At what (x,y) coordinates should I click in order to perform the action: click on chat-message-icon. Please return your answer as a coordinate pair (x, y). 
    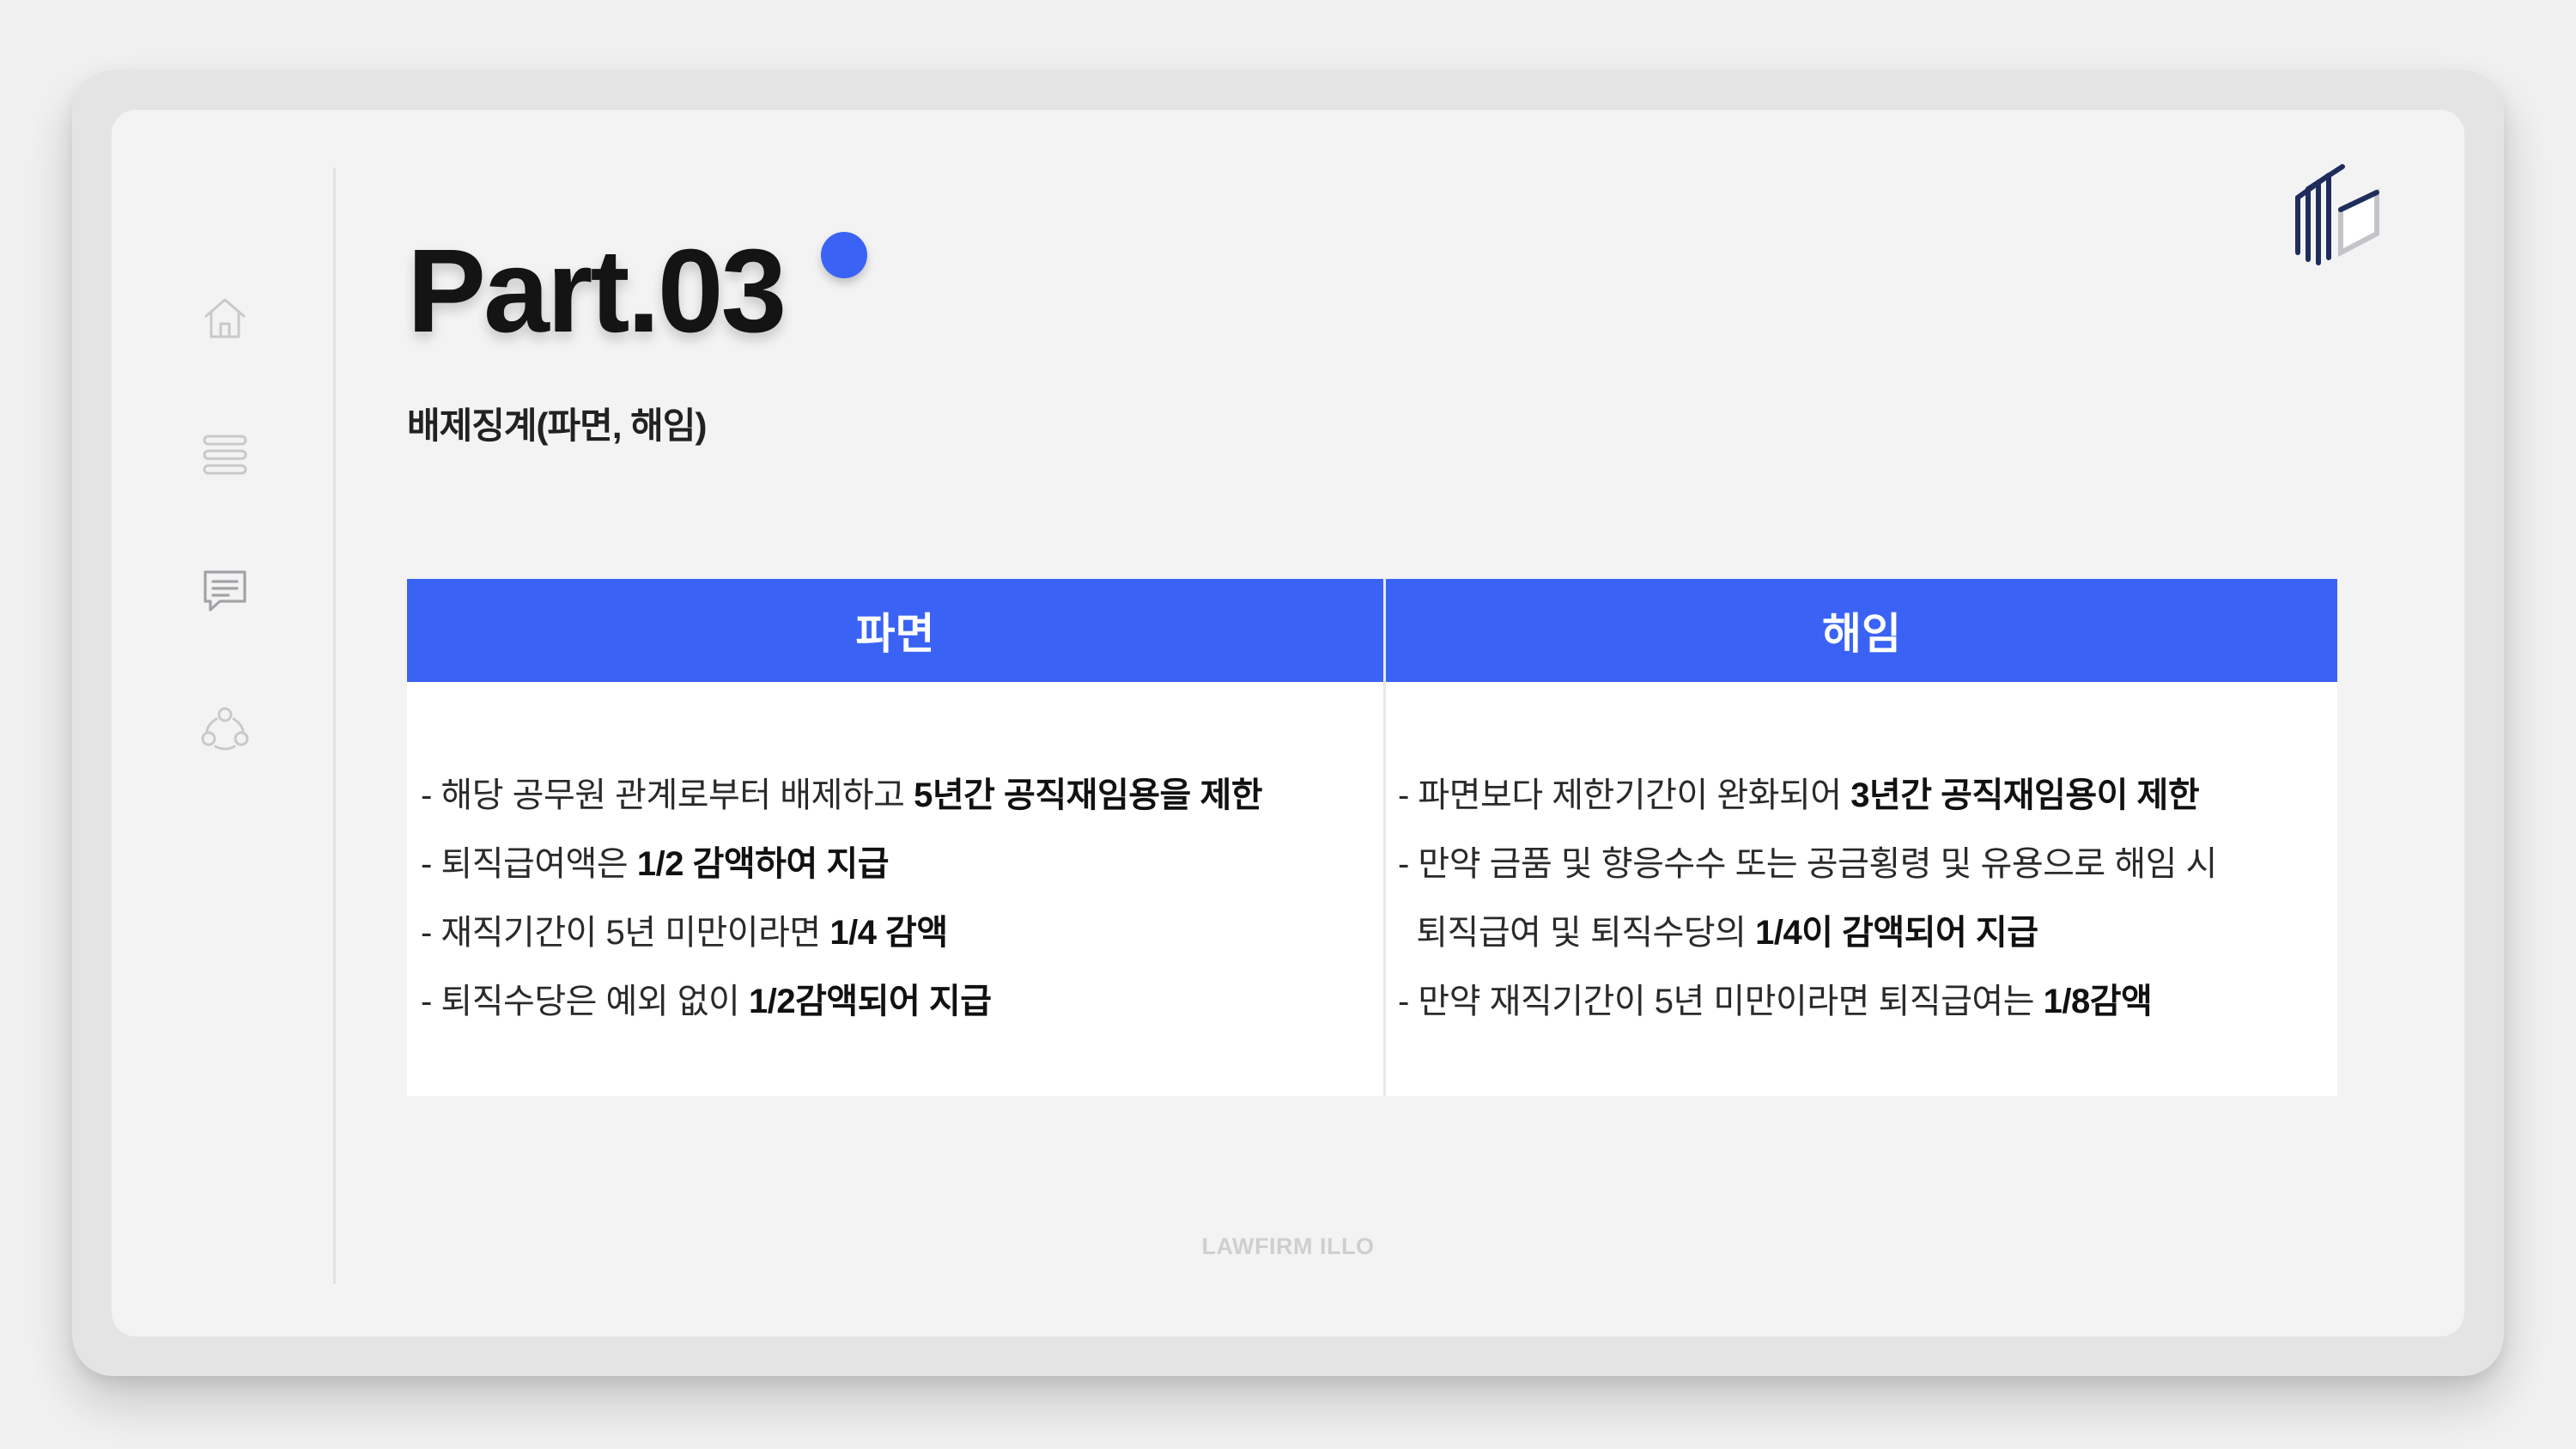
    Looking at the image, I should click on (225, 591).